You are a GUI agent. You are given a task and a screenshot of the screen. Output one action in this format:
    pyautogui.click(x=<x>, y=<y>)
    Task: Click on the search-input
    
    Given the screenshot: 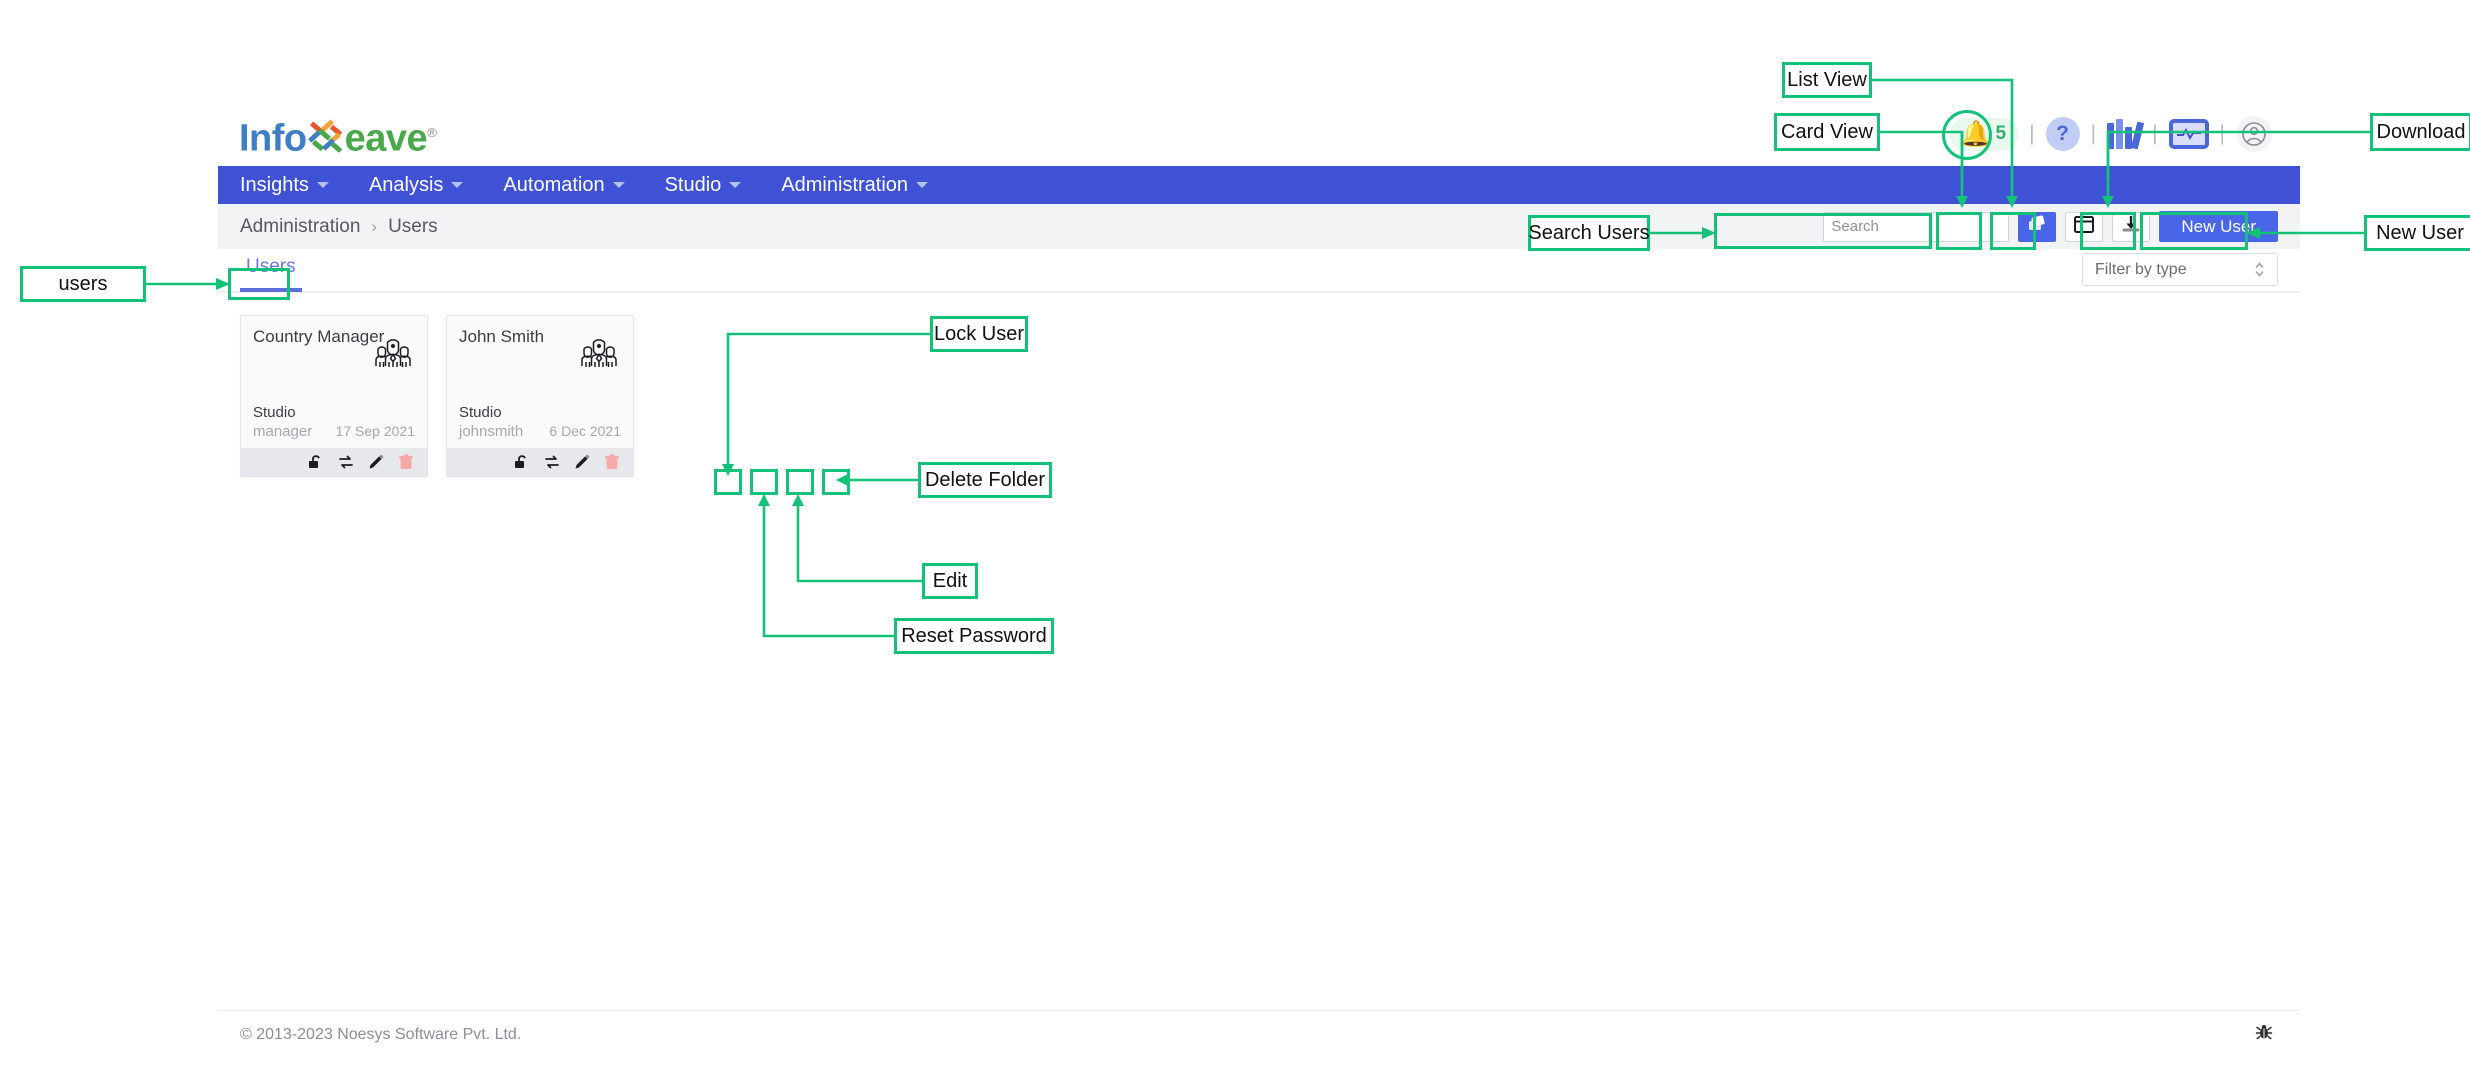 What is the action you would take?
    pyautogui.click(x=1931, y=226)
    